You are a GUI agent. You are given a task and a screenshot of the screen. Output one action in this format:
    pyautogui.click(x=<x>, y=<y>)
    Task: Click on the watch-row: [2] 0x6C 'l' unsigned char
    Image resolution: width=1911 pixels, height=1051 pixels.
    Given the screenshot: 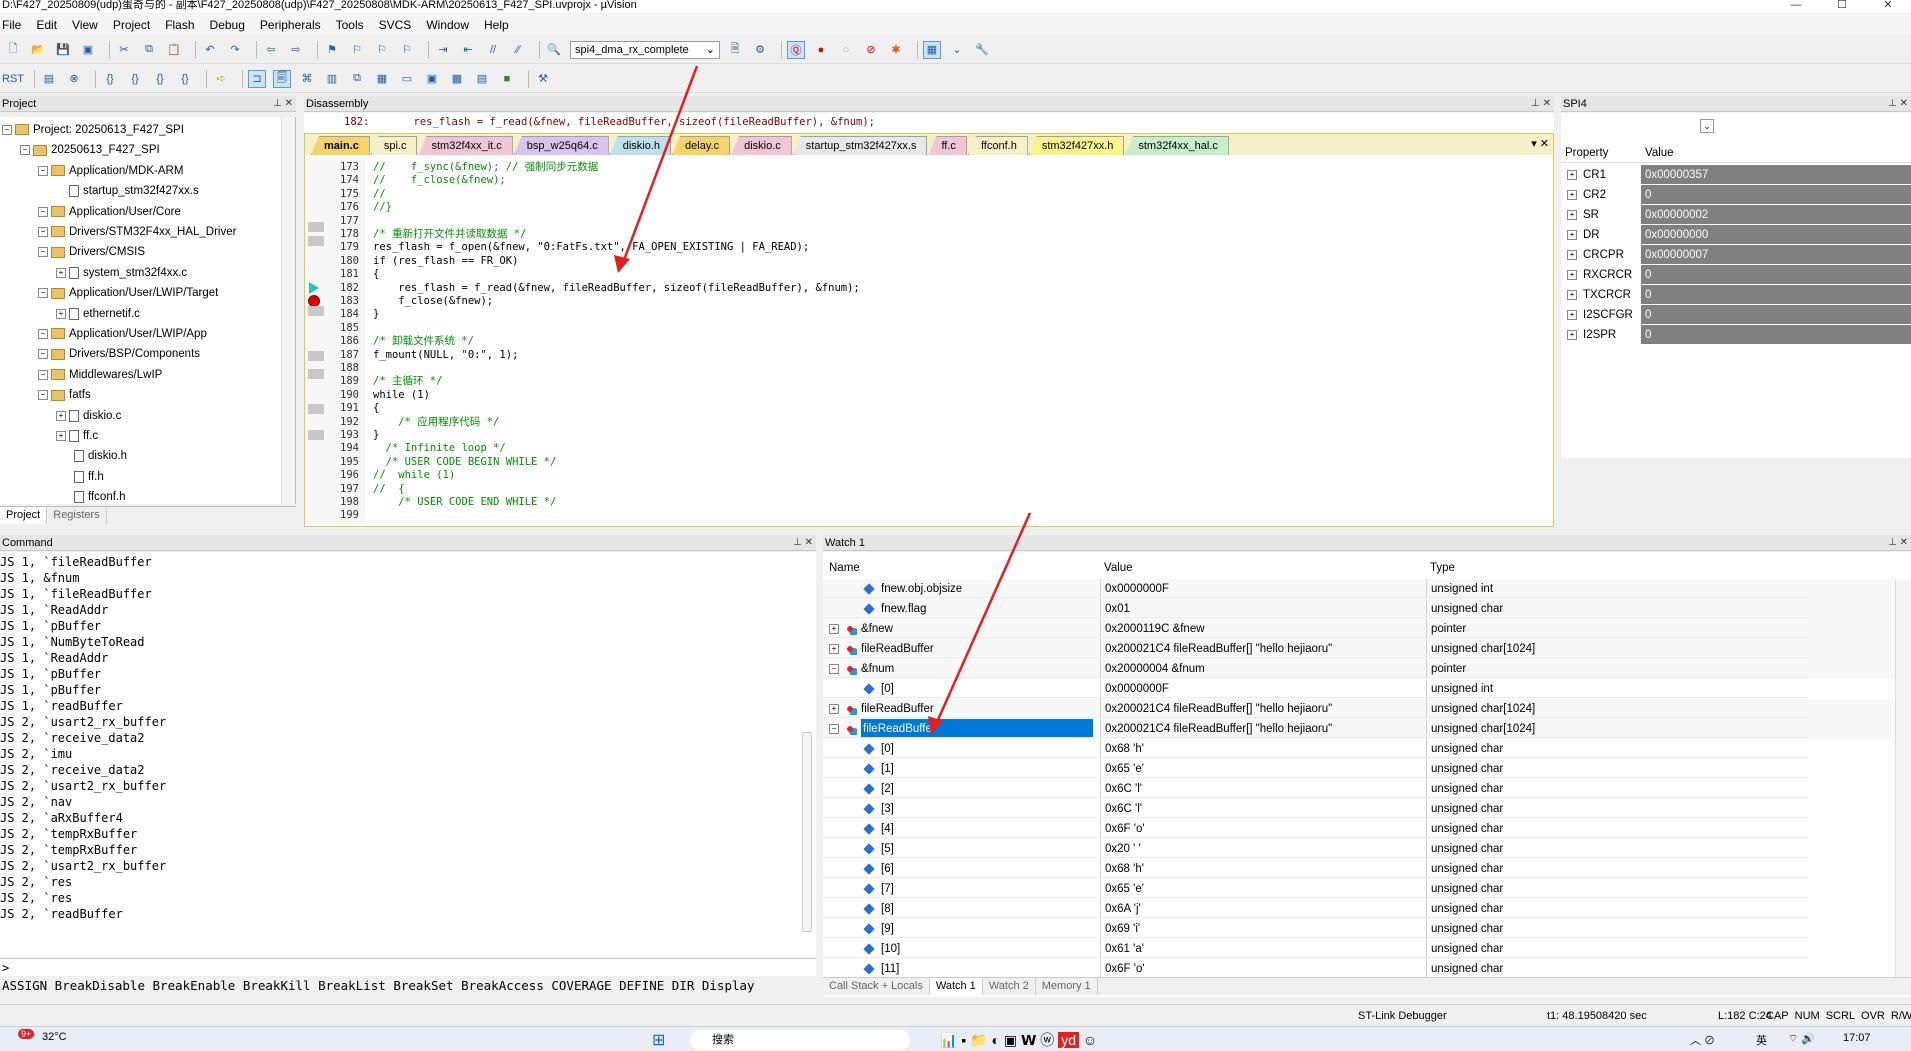 What is the action you would take?
    pyautogui.click(x=1367, y=789)
    